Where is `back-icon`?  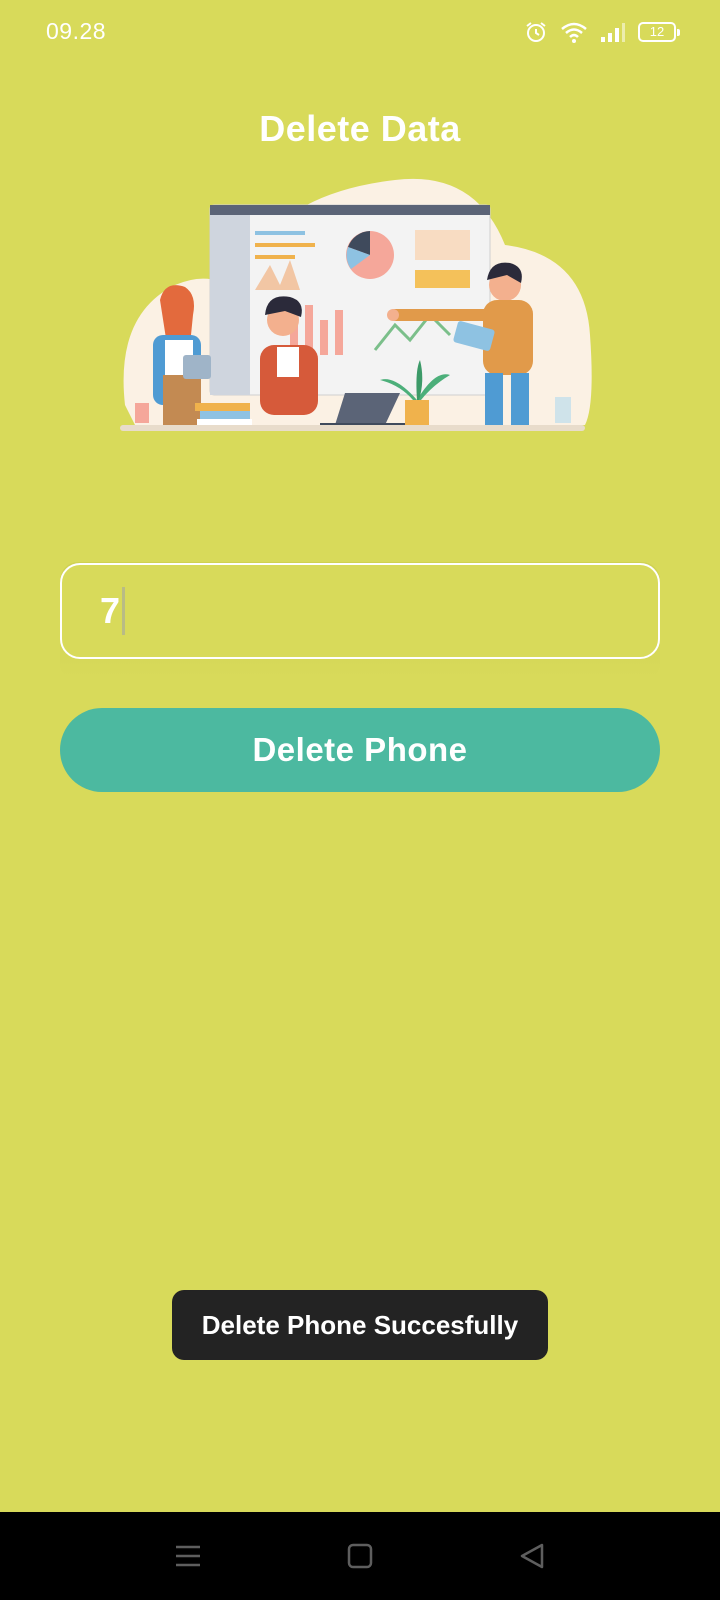 back-icon is located at coordinates (532, 1556).